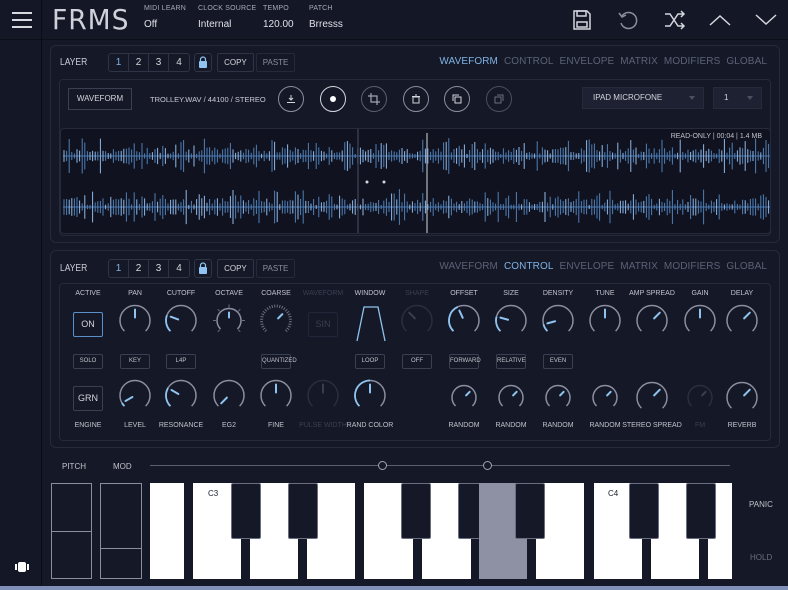 The height and width of the screenshot is (590, 788). I want to click on random-4-knob, so click(605, 400).